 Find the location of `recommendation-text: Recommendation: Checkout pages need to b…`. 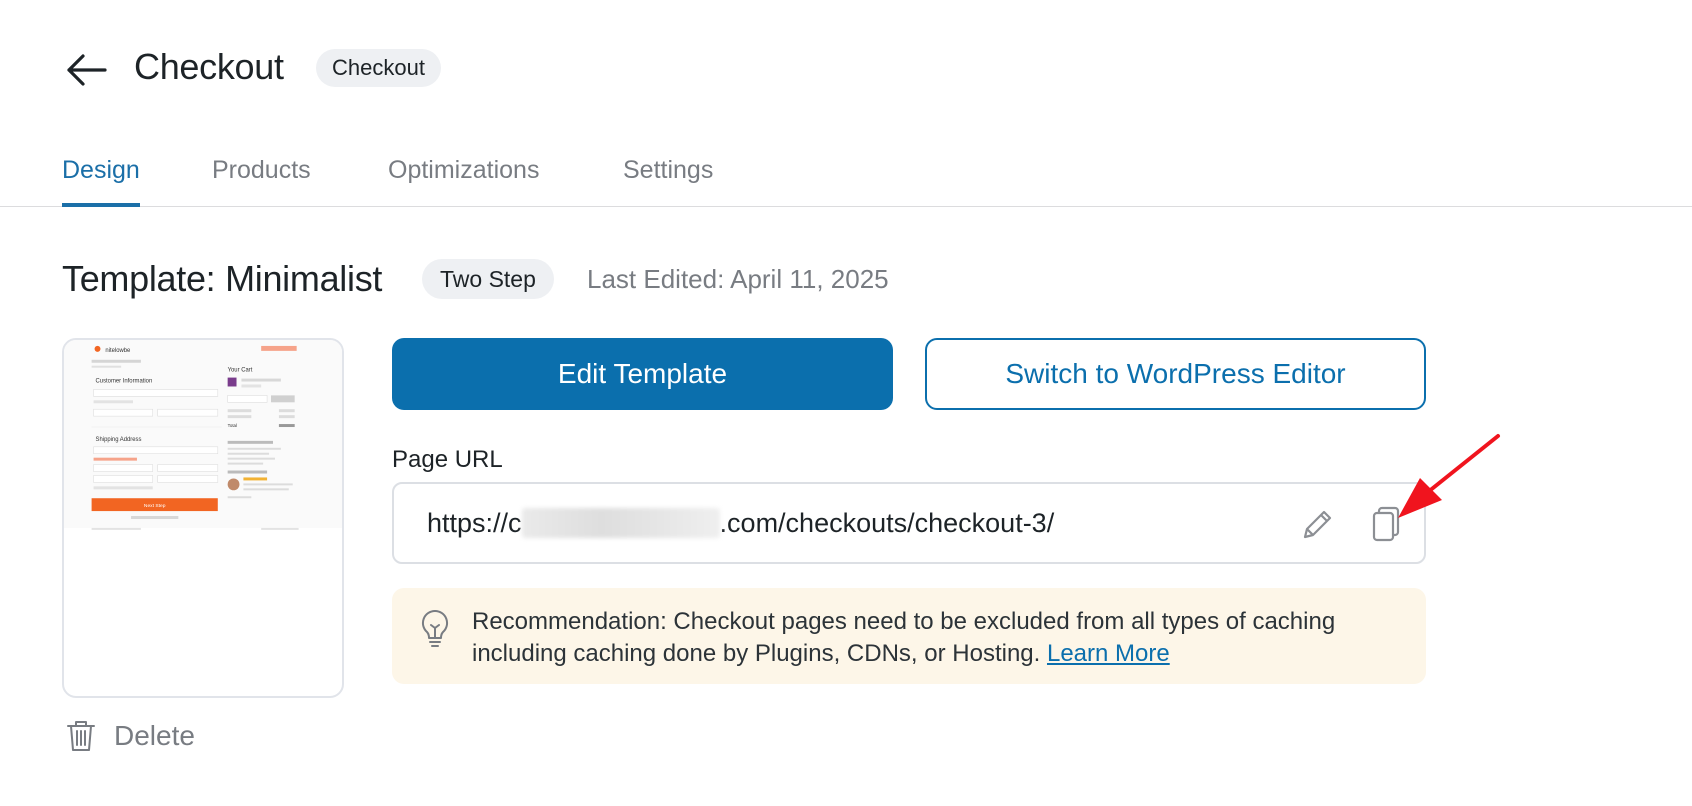

recommendation-text: Recommendation: Checkout pages need to b… is located at coordinates (937, 638).